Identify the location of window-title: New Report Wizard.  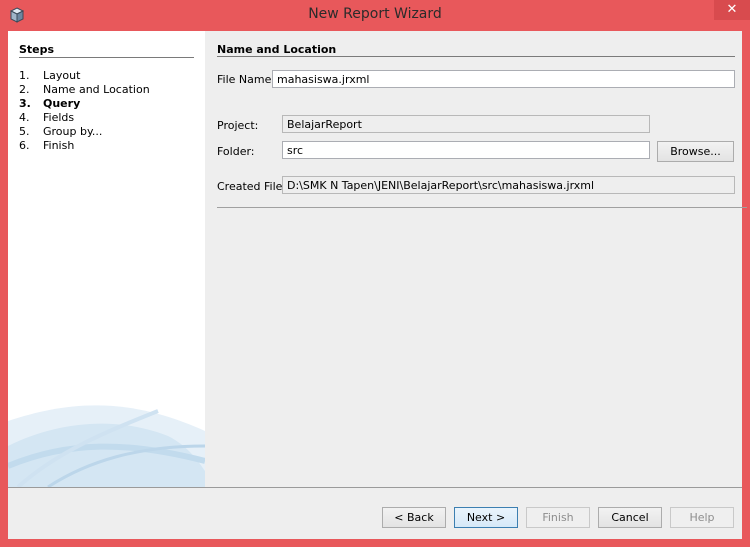
(375, 14).